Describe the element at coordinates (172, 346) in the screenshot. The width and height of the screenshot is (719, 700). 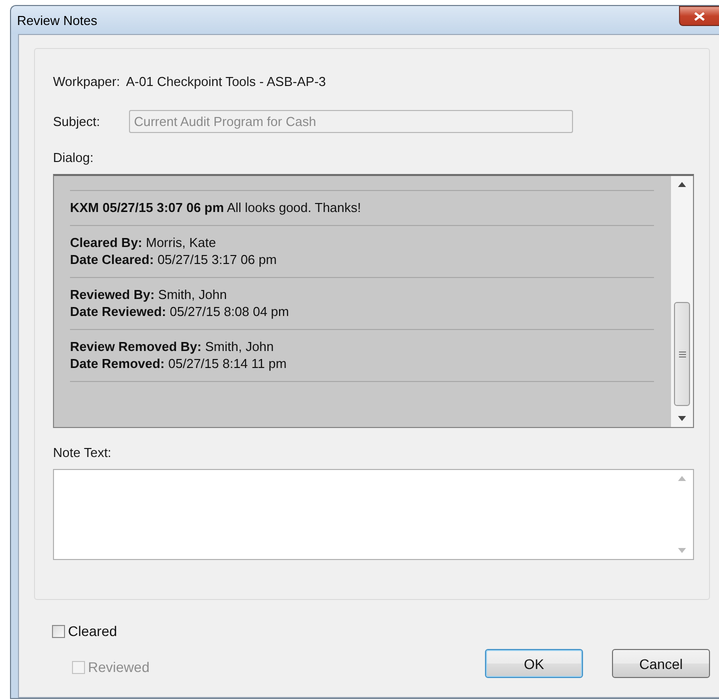
I see `dialog-entry-line: Review Removed By: Smith, John` at that location.